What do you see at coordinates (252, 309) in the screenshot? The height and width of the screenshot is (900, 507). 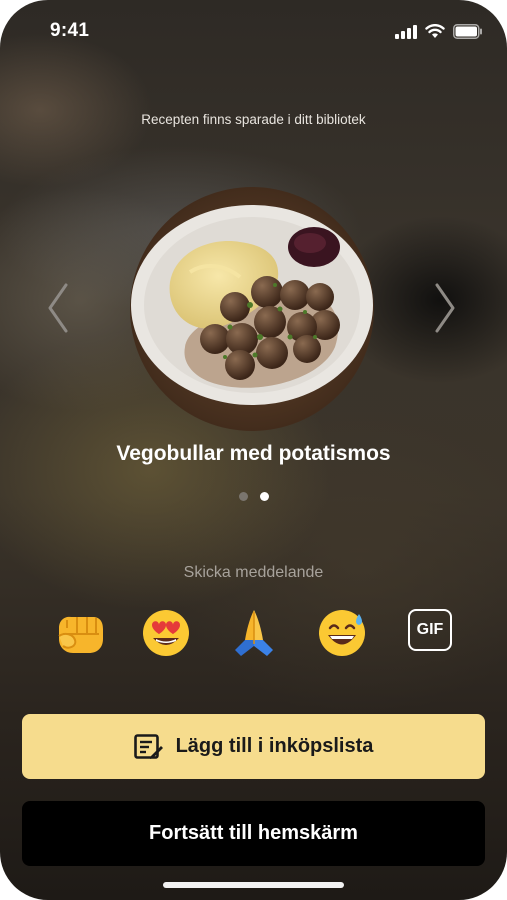 I see `recipe-photo` at bounding box center [252, 309].